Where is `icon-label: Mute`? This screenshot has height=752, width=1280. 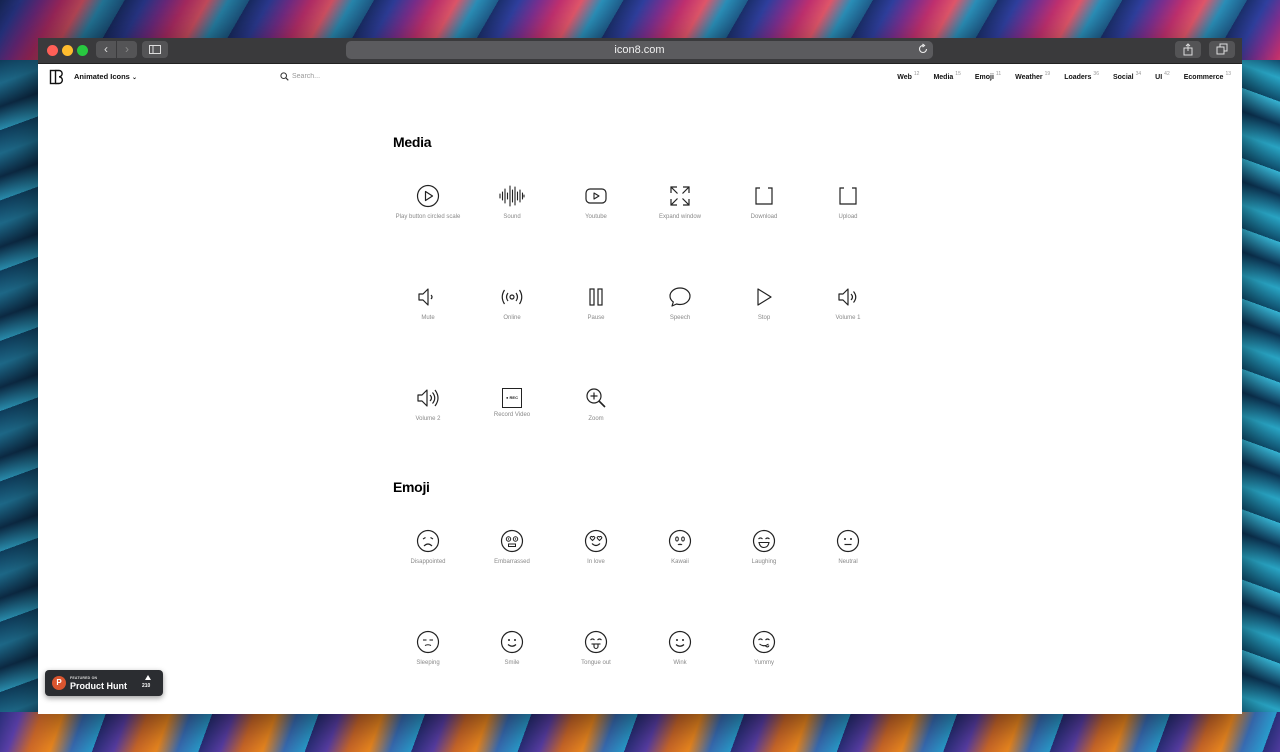
icon-label: Mute is located at coordinates (428, 318).